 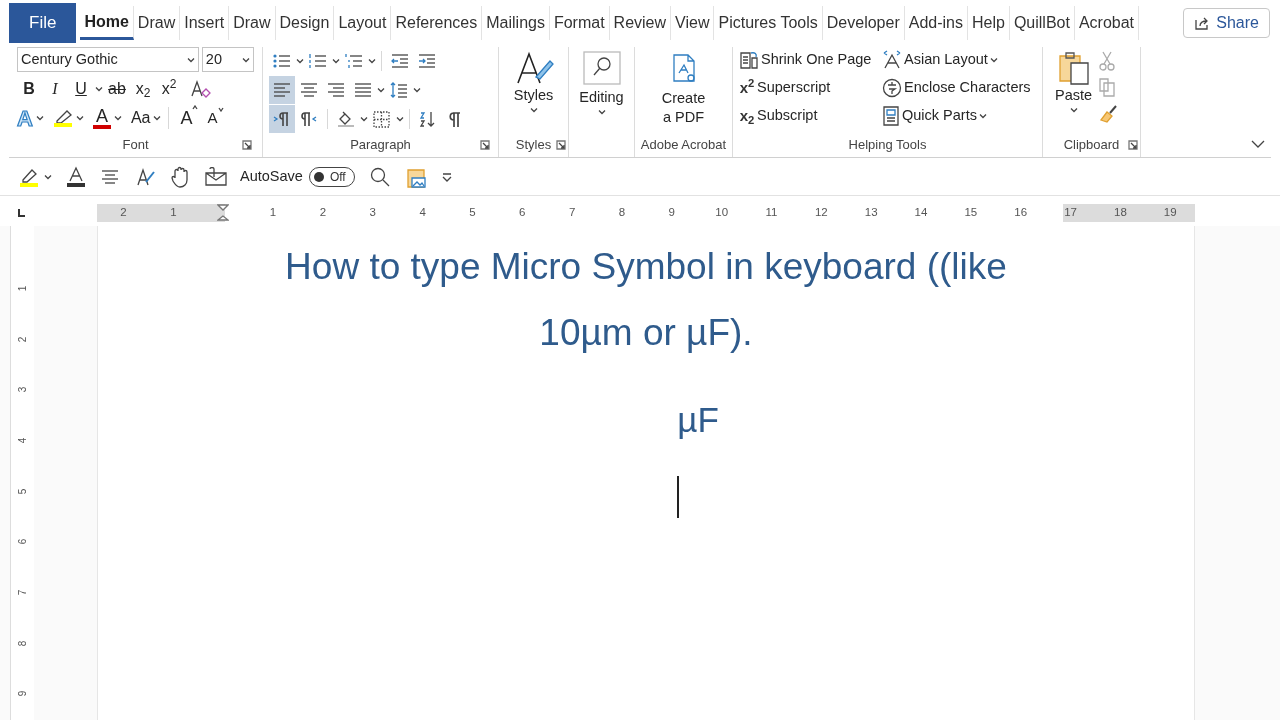 What do you see at coordinates (200, 88) in the screenshot?
I see `clear-formatting-icon` at bounding box center [200, 88].